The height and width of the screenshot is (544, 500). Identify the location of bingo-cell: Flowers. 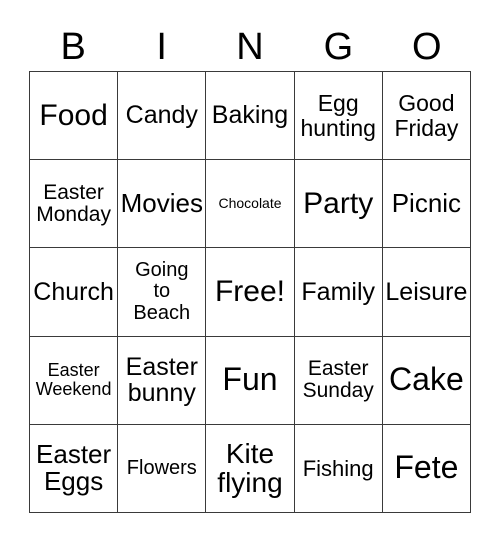
(162, 468).